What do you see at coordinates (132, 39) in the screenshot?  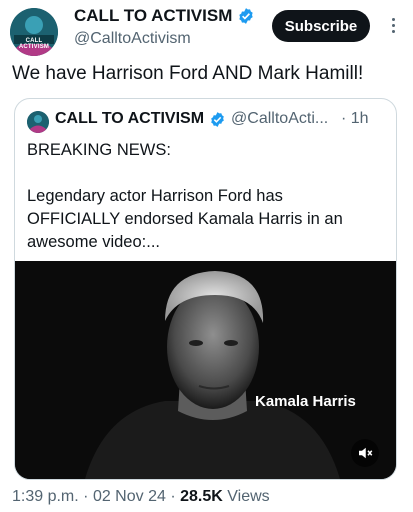 I see `author-handle: @CalltoActivism` at bounding box center [132, 39].